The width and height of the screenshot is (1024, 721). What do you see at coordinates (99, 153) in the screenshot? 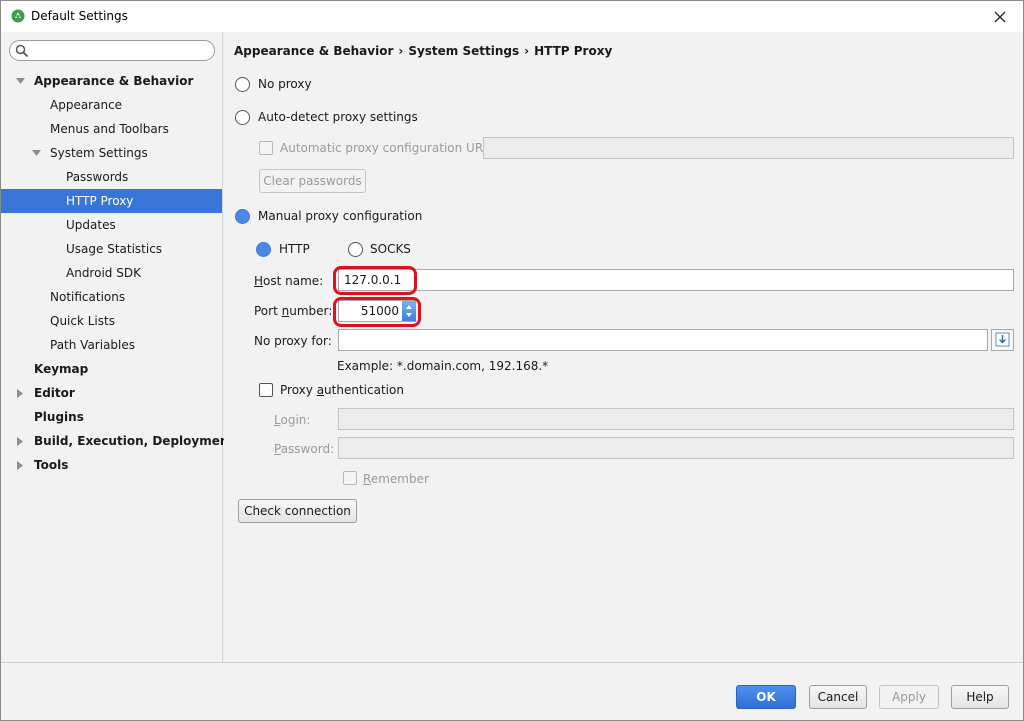
I see `sidebar-item-label: System Settings` at bounding box center [99, 153].